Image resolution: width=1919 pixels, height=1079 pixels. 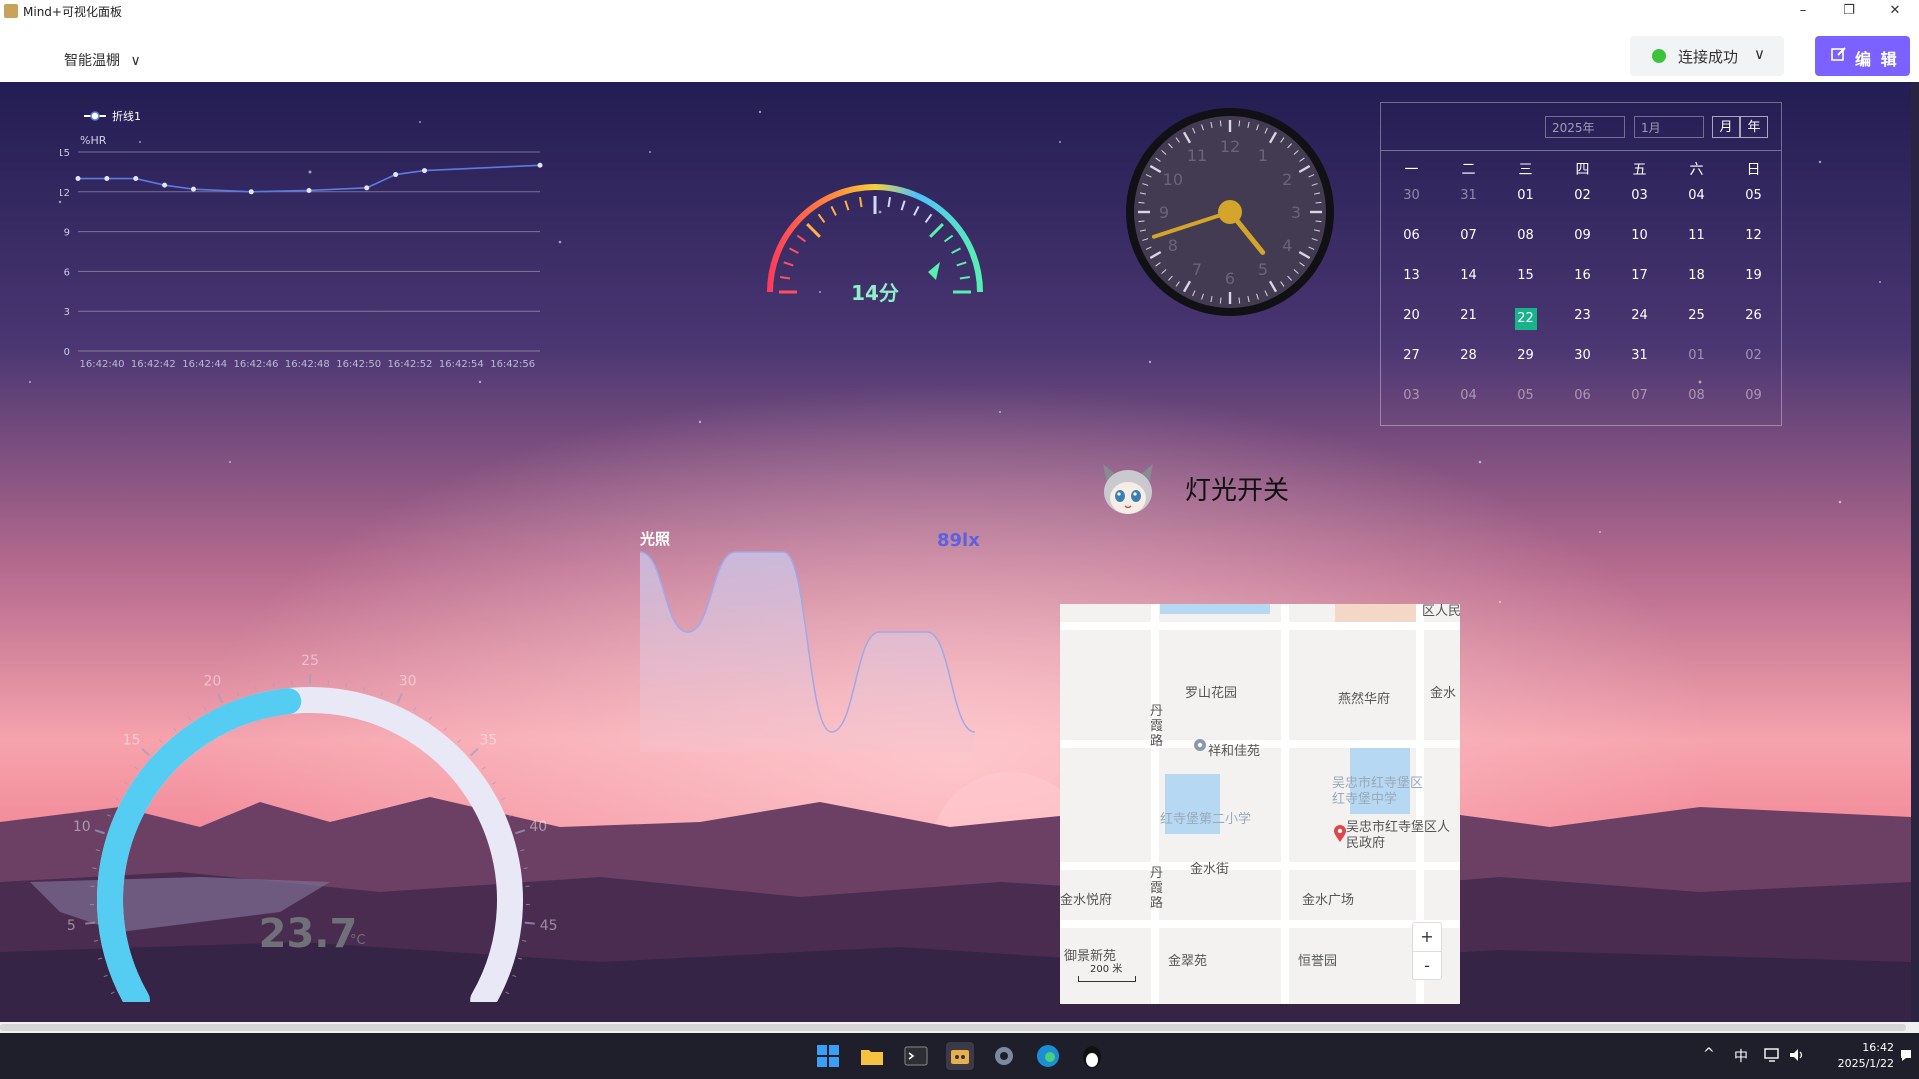 What do you see at coordinates (960, 1056) in the screenshot?
I see `mindplus-app-button` at bounding box center [960, 1056].